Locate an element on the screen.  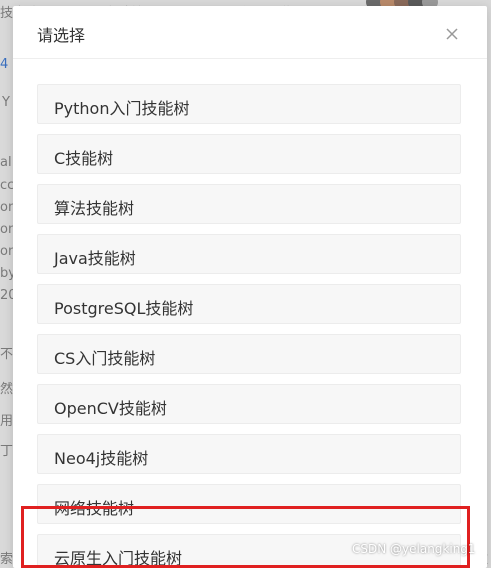
option-cs: CS入门技能树 is located at coordinates (249, 354).